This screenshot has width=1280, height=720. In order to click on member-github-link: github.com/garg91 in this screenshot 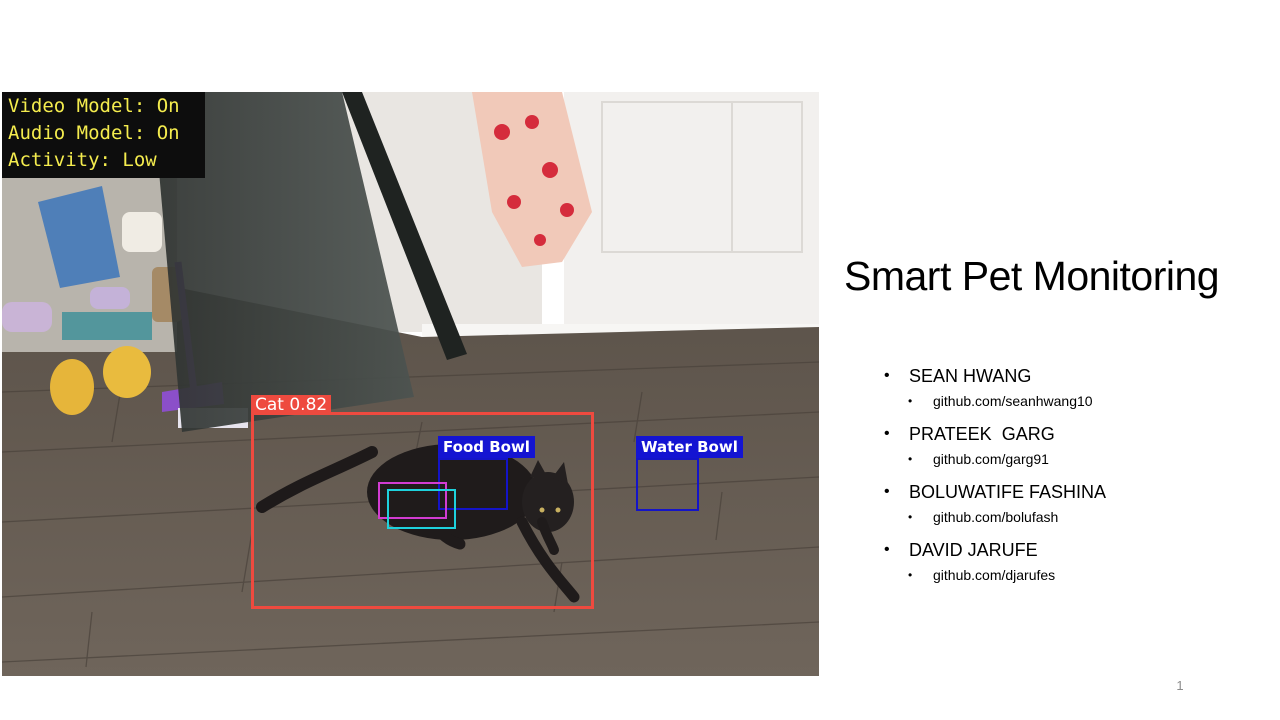, I will do `click(991, 459)`.